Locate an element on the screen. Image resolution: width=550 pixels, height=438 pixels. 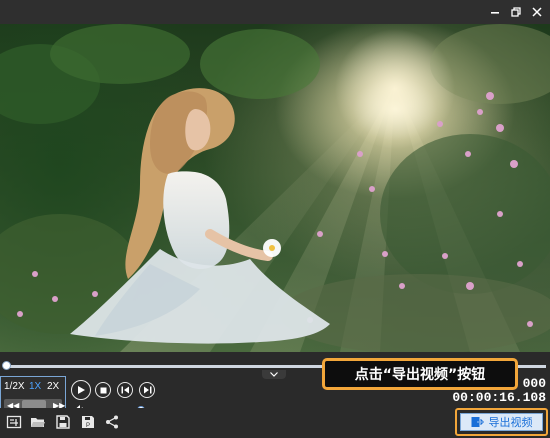
export-button-highlight: 导出视频 is located at coordinates (501, 422).